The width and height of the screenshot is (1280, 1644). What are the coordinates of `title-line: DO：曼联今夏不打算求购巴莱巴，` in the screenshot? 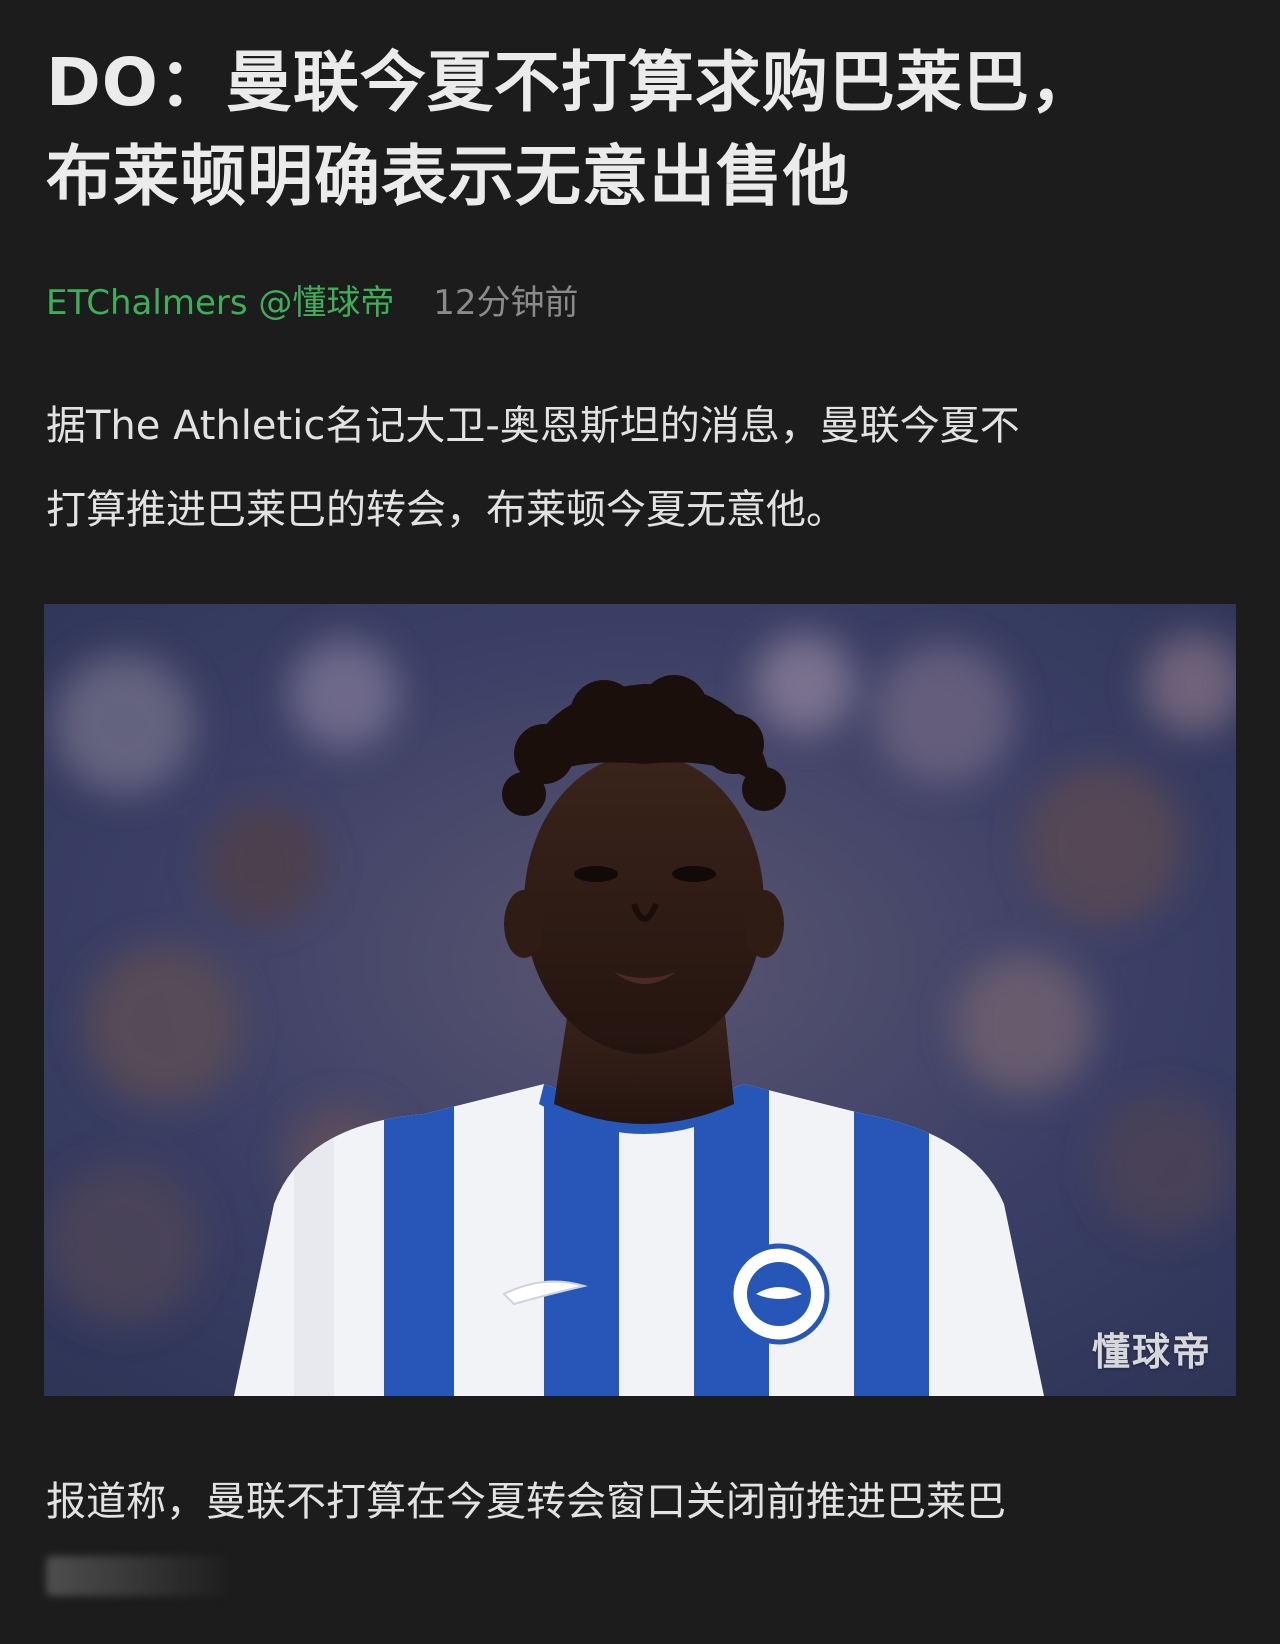 It's located at (571, 82).